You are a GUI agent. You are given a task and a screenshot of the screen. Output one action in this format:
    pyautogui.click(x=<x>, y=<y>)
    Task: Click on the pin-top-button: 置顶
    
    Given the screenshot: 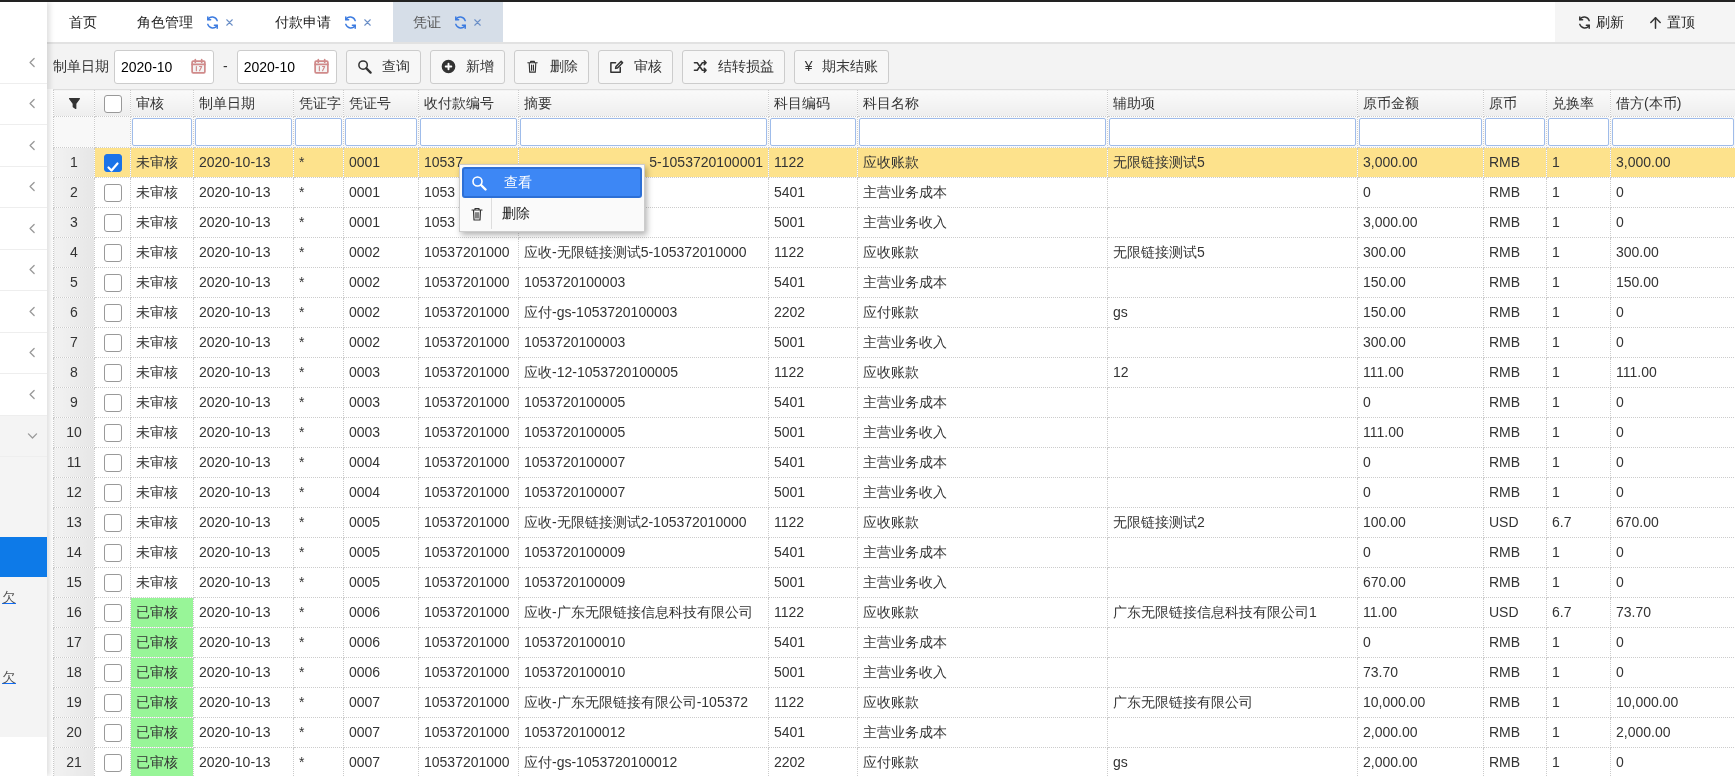 What is the action you would take?
    pyautogui.click(x=1671, y=22)
    